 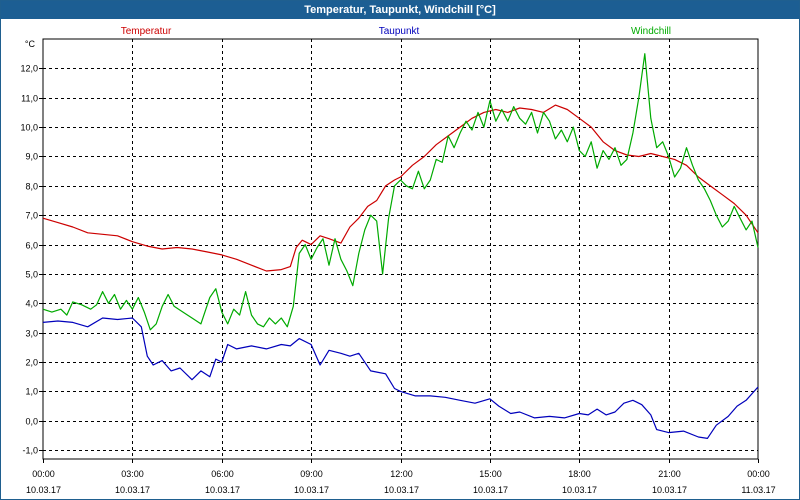 What do you see at coordinates (31, 157) in the screenshot?
I see `y-tick-label: 9,0` at bounding box center [31, 157].